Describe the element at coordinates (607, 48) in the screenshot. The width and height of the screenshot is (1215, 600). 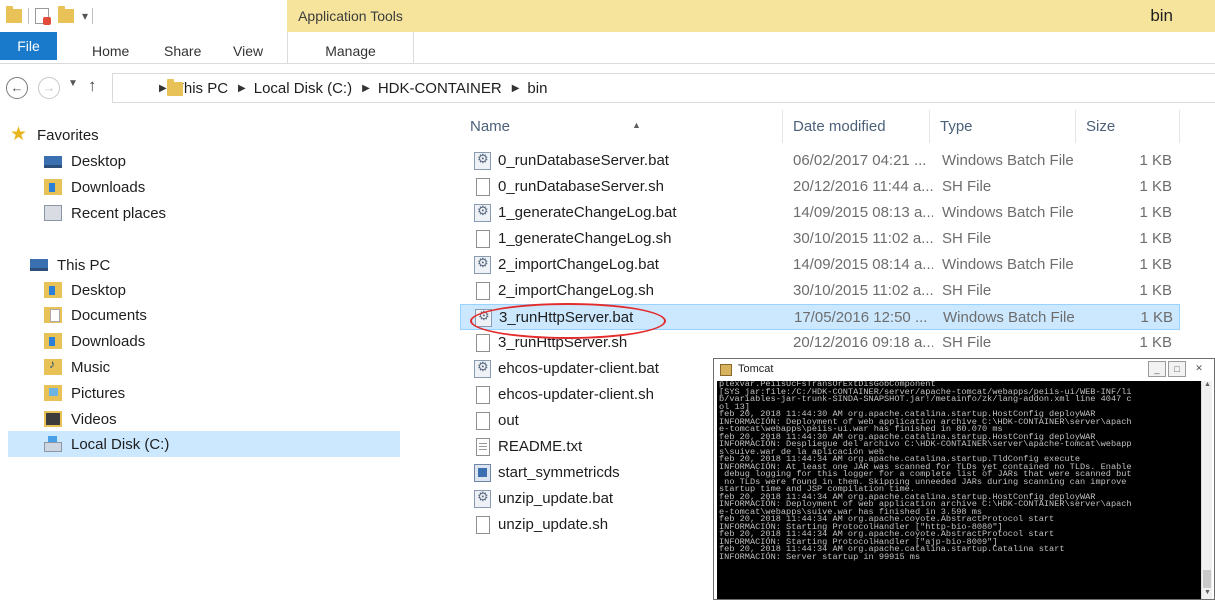
I see `ribbon-tabs: File Home Share View Manage` at that location.